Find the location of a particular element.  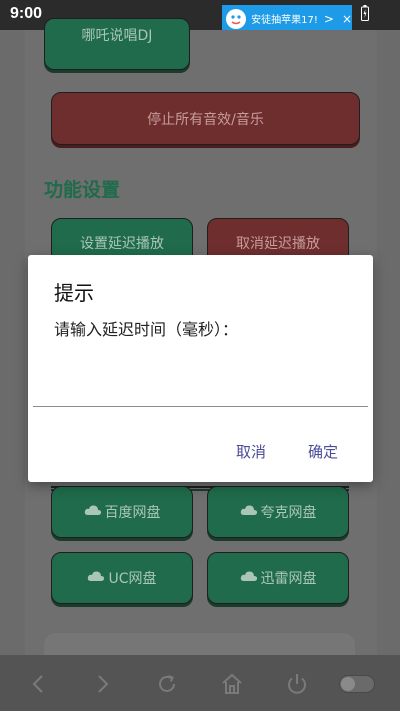

section-title: 功能设置 is located at coordinates (82, 190).